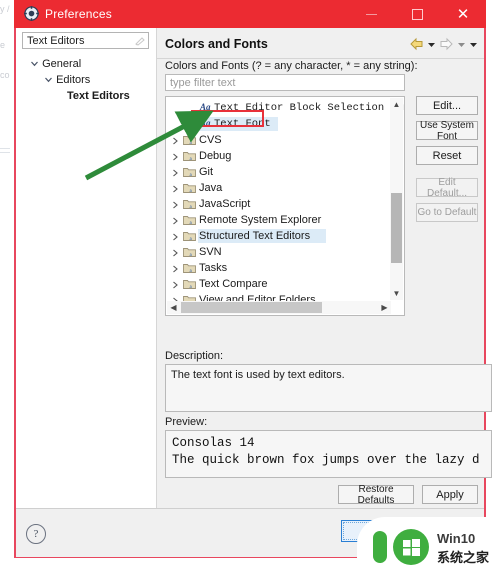  I want to click on list-item-label: SVN, so click(210, 252).